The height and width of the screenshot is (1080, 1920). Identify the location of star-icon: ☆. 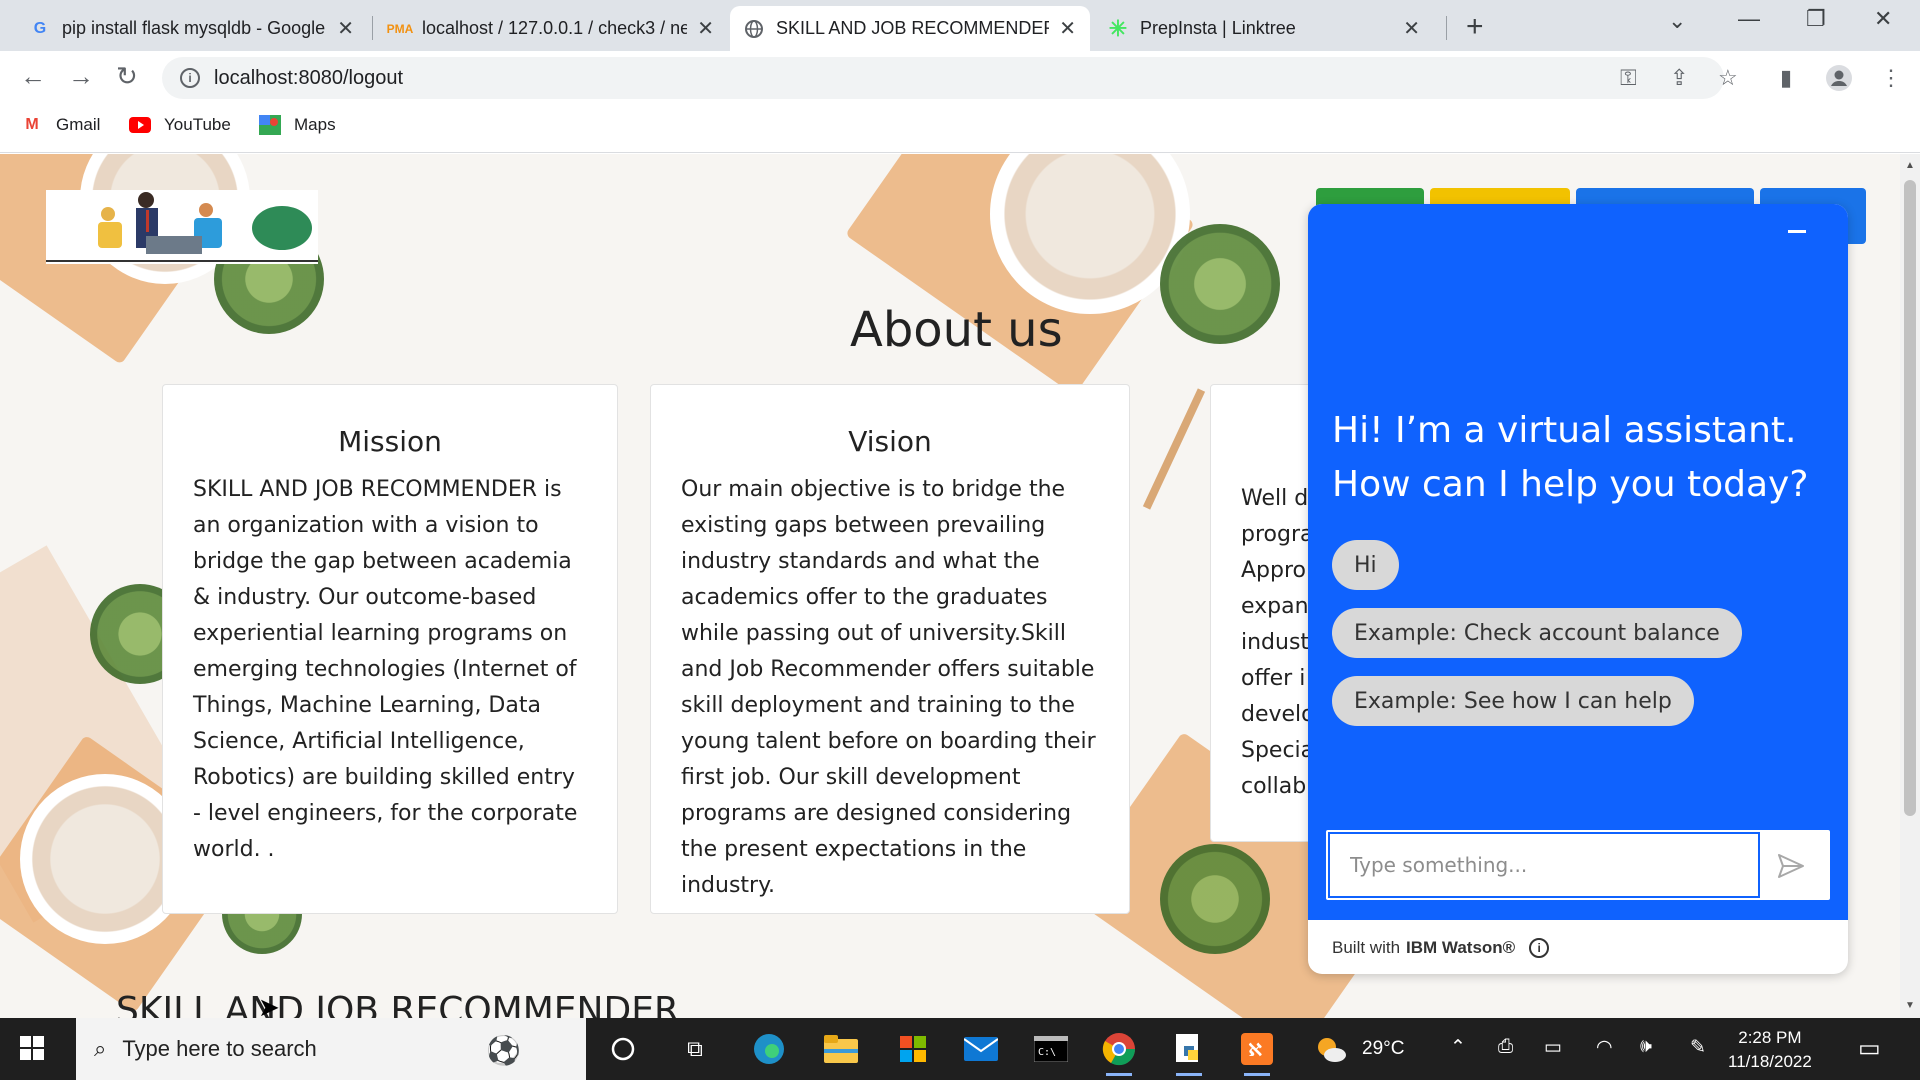
(1728, 78).